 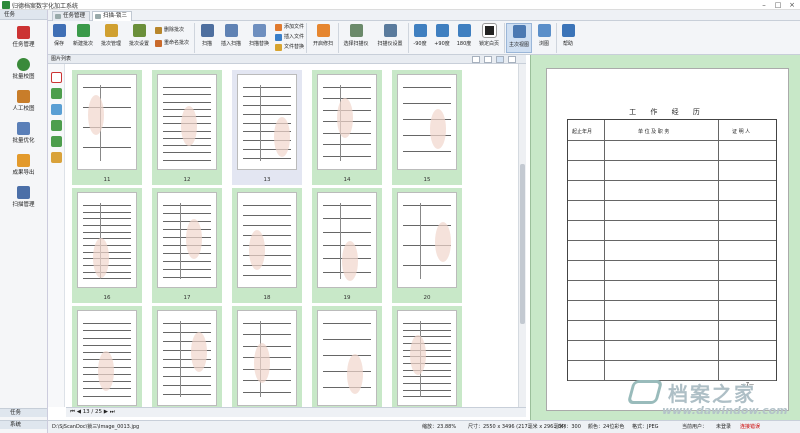 I want to click on button-label: 新建批次, so click(x=82, y=44).